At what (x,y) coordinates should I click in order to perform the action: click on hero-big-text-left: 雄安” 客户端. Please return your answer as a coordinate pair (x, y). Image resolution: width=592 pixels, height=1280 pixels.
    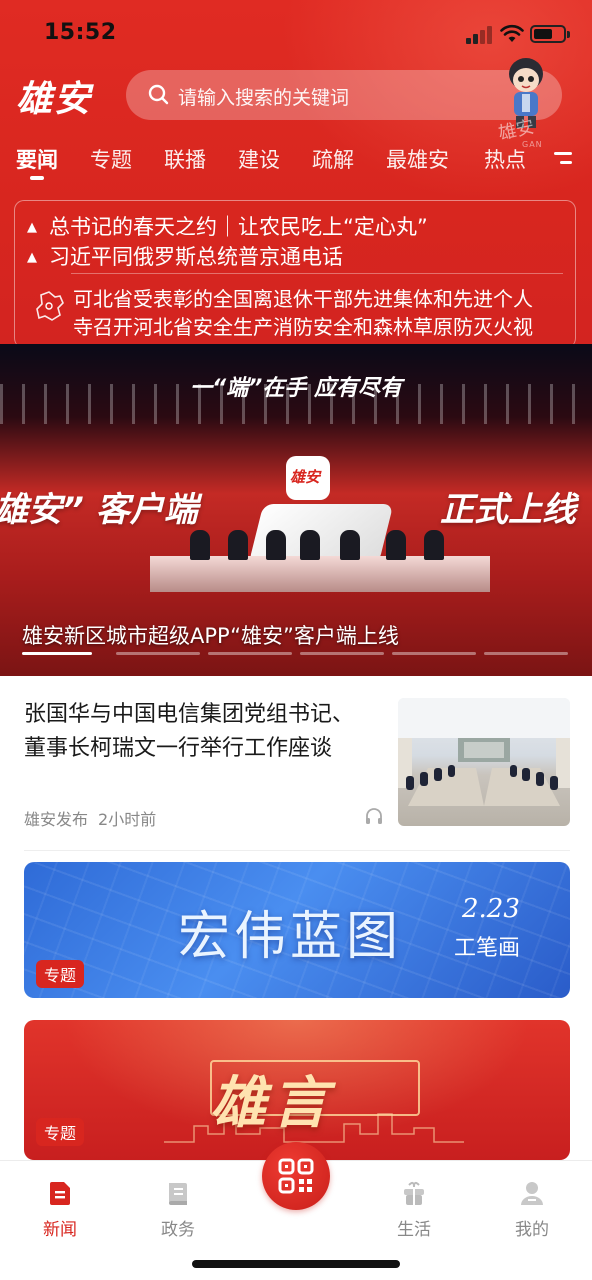
    Looking at the image, I should click on (99, 510).